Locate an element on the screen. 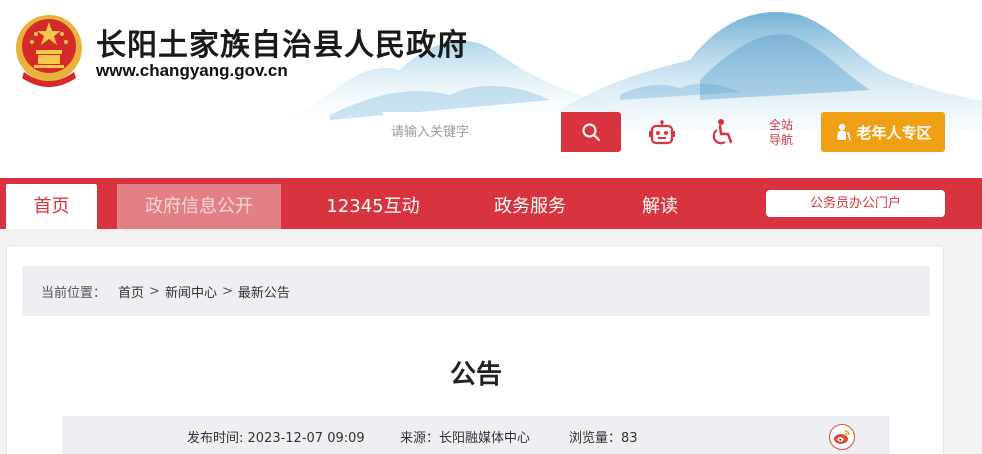 The image size is (982, 454). weibo-icon is located at coordinates (842, 437).